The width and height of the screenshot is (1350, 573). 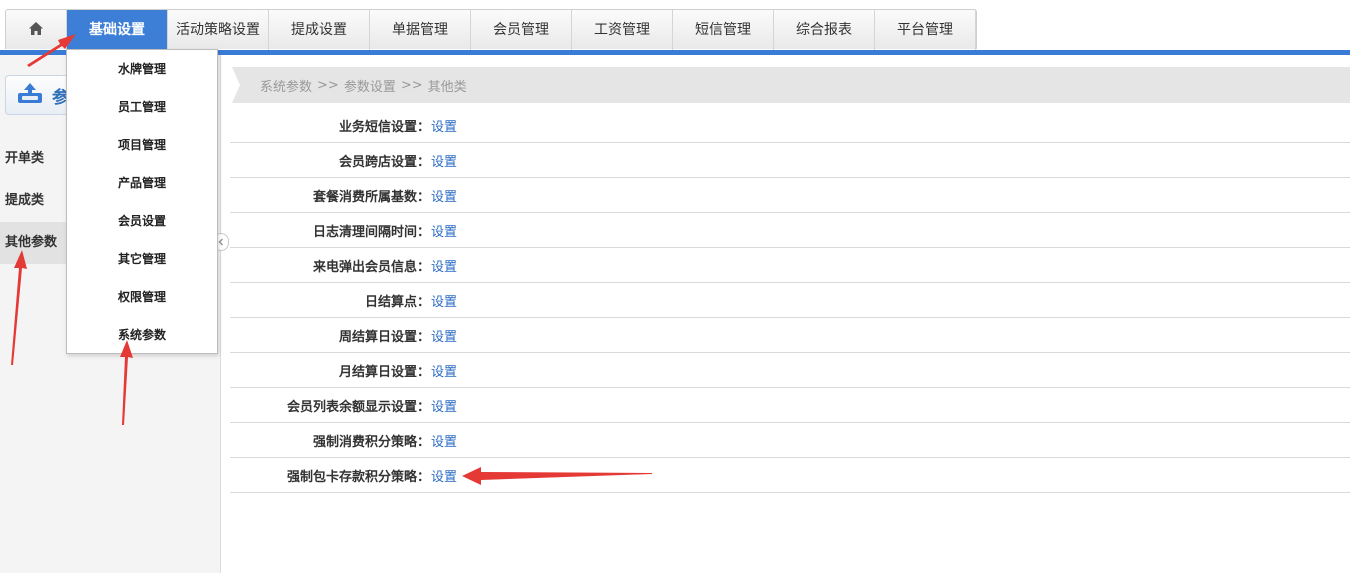 I want to click on setting-label: 日结算点：, so click(x=397, y=302).